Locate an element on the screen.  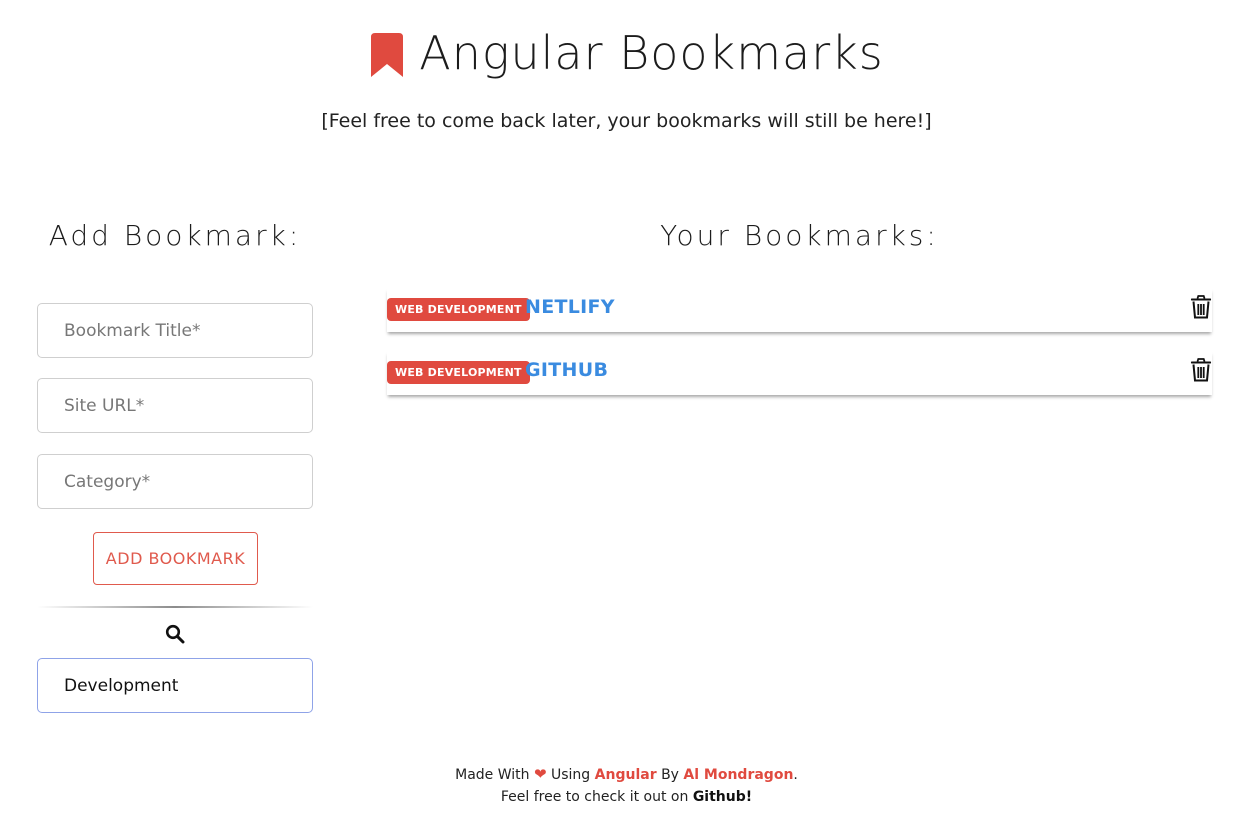
page-header: Angular Bookmarks is located at coordinates (626, 53).